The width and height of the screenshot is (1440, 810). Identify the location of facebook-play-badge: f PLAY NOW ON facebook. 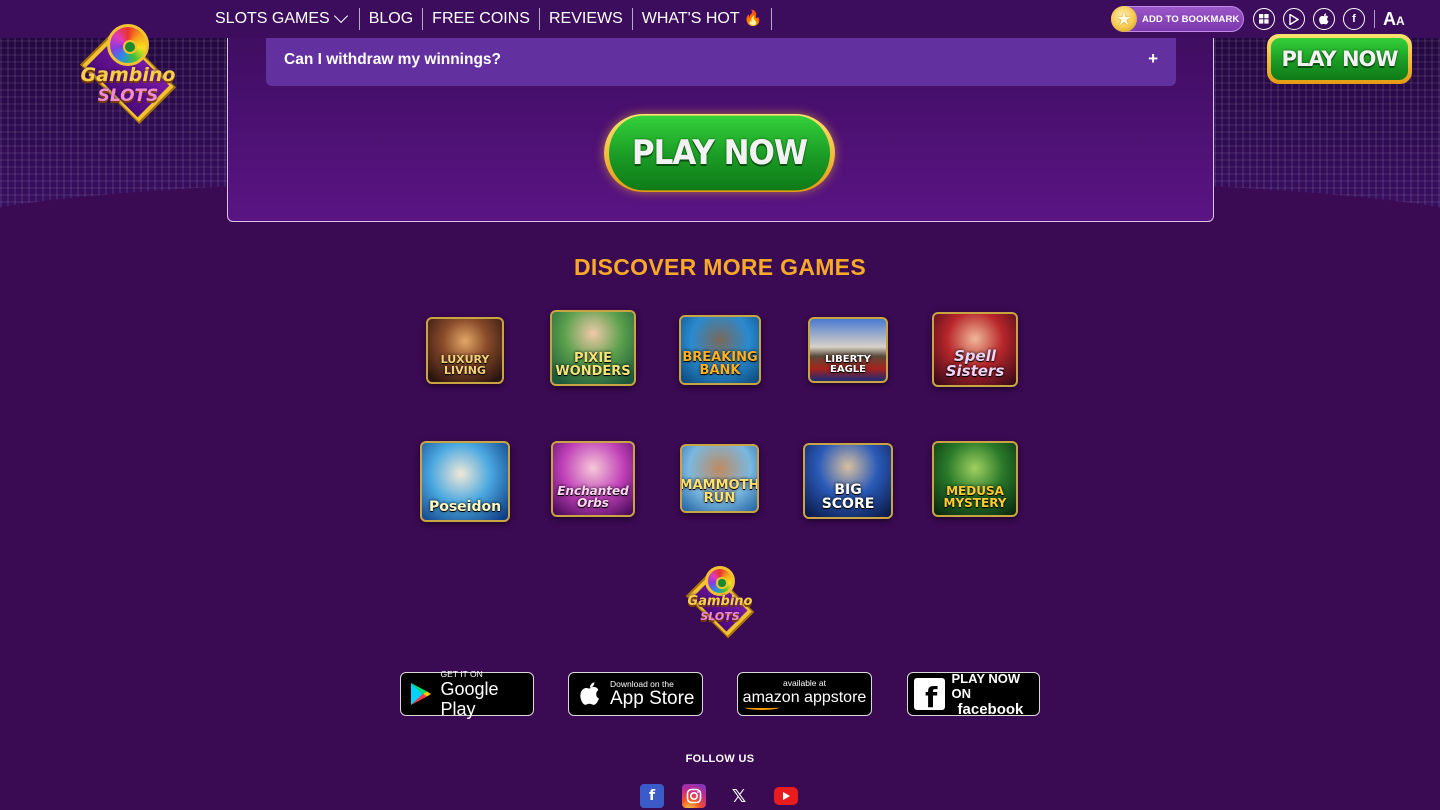
(973, 694).